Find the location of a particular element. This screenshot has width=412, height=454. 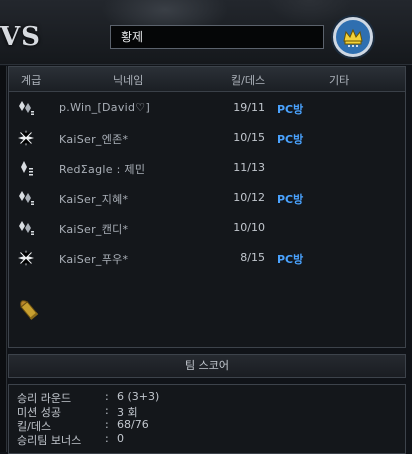

player-nickname: KaiSer_캔디* is located at coordinates (94, 229).